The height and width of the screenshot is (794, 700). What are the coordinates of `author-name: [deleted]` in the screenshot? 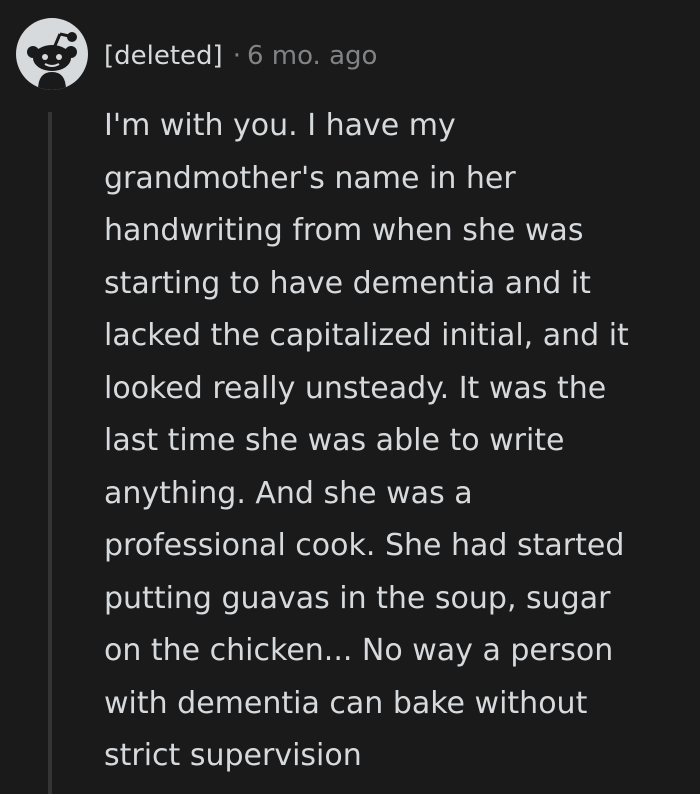 It's located at (163, 56).